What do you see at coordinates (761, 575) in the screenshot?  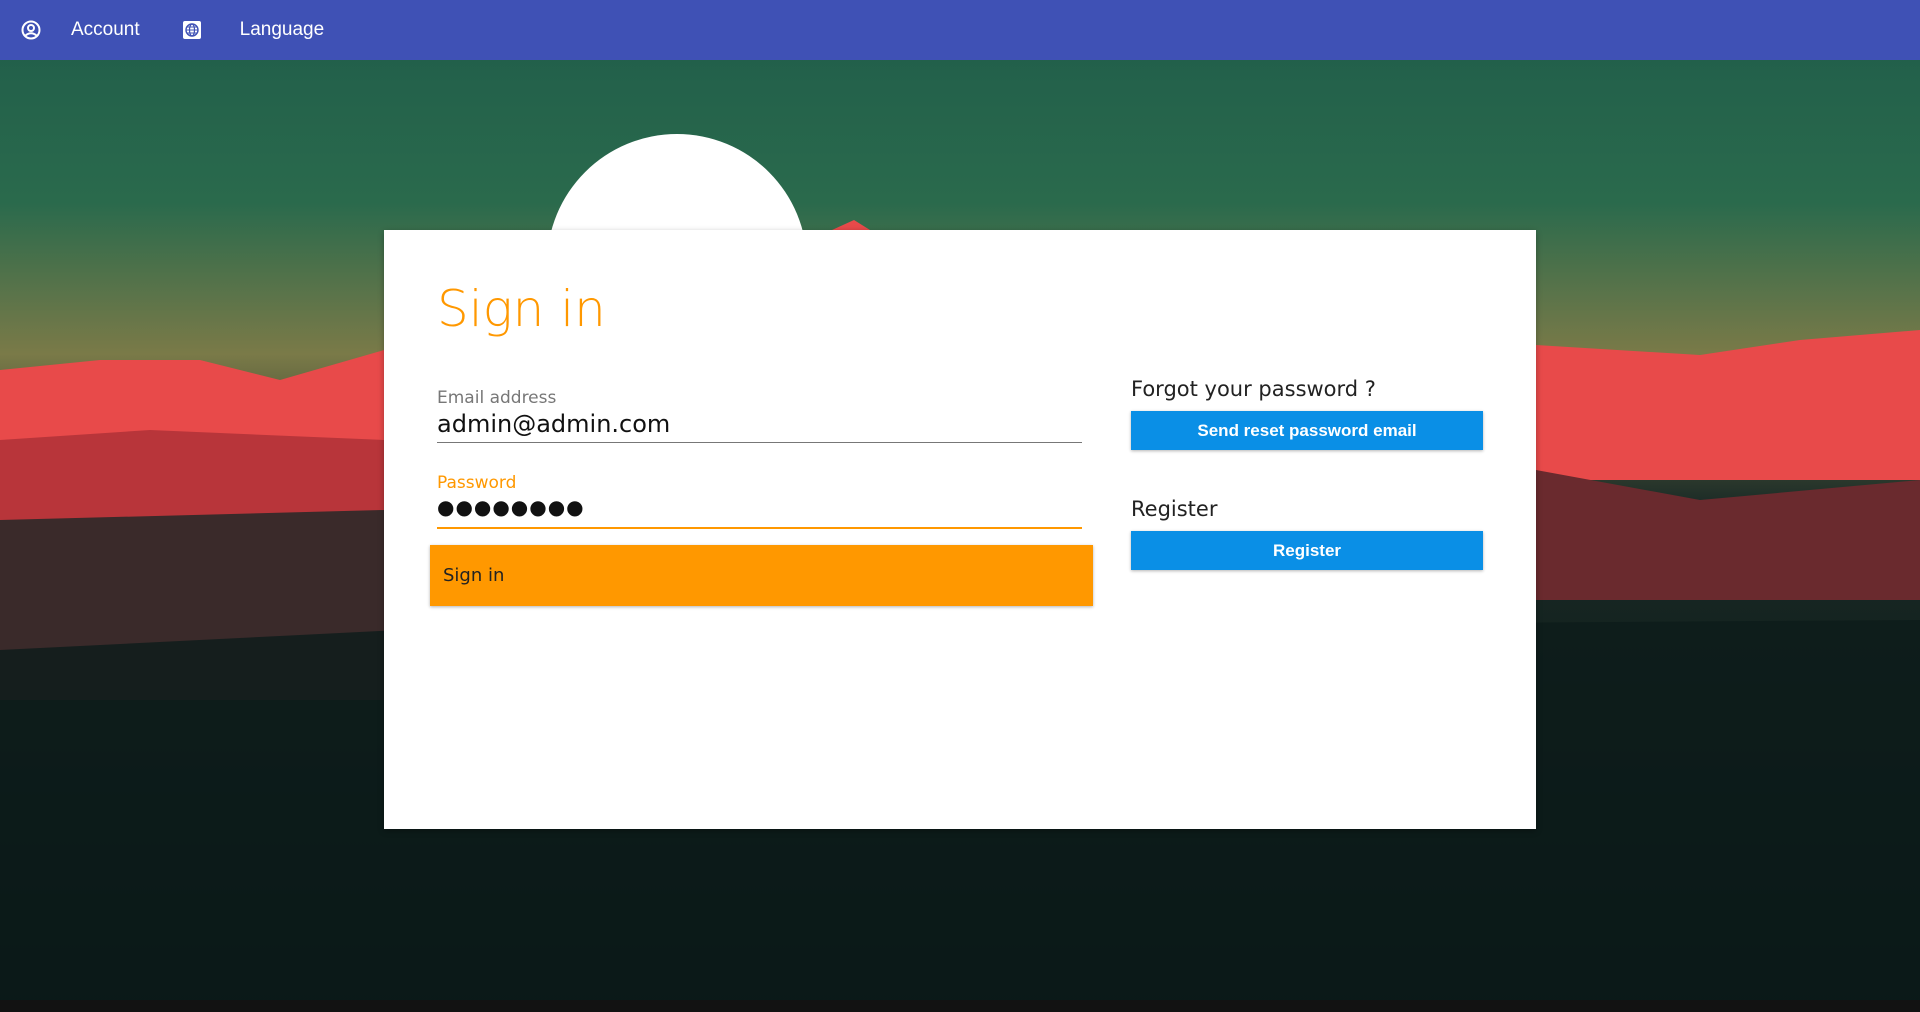 I see `sign-in-button: Sign in` at bounding box center [761, 575].